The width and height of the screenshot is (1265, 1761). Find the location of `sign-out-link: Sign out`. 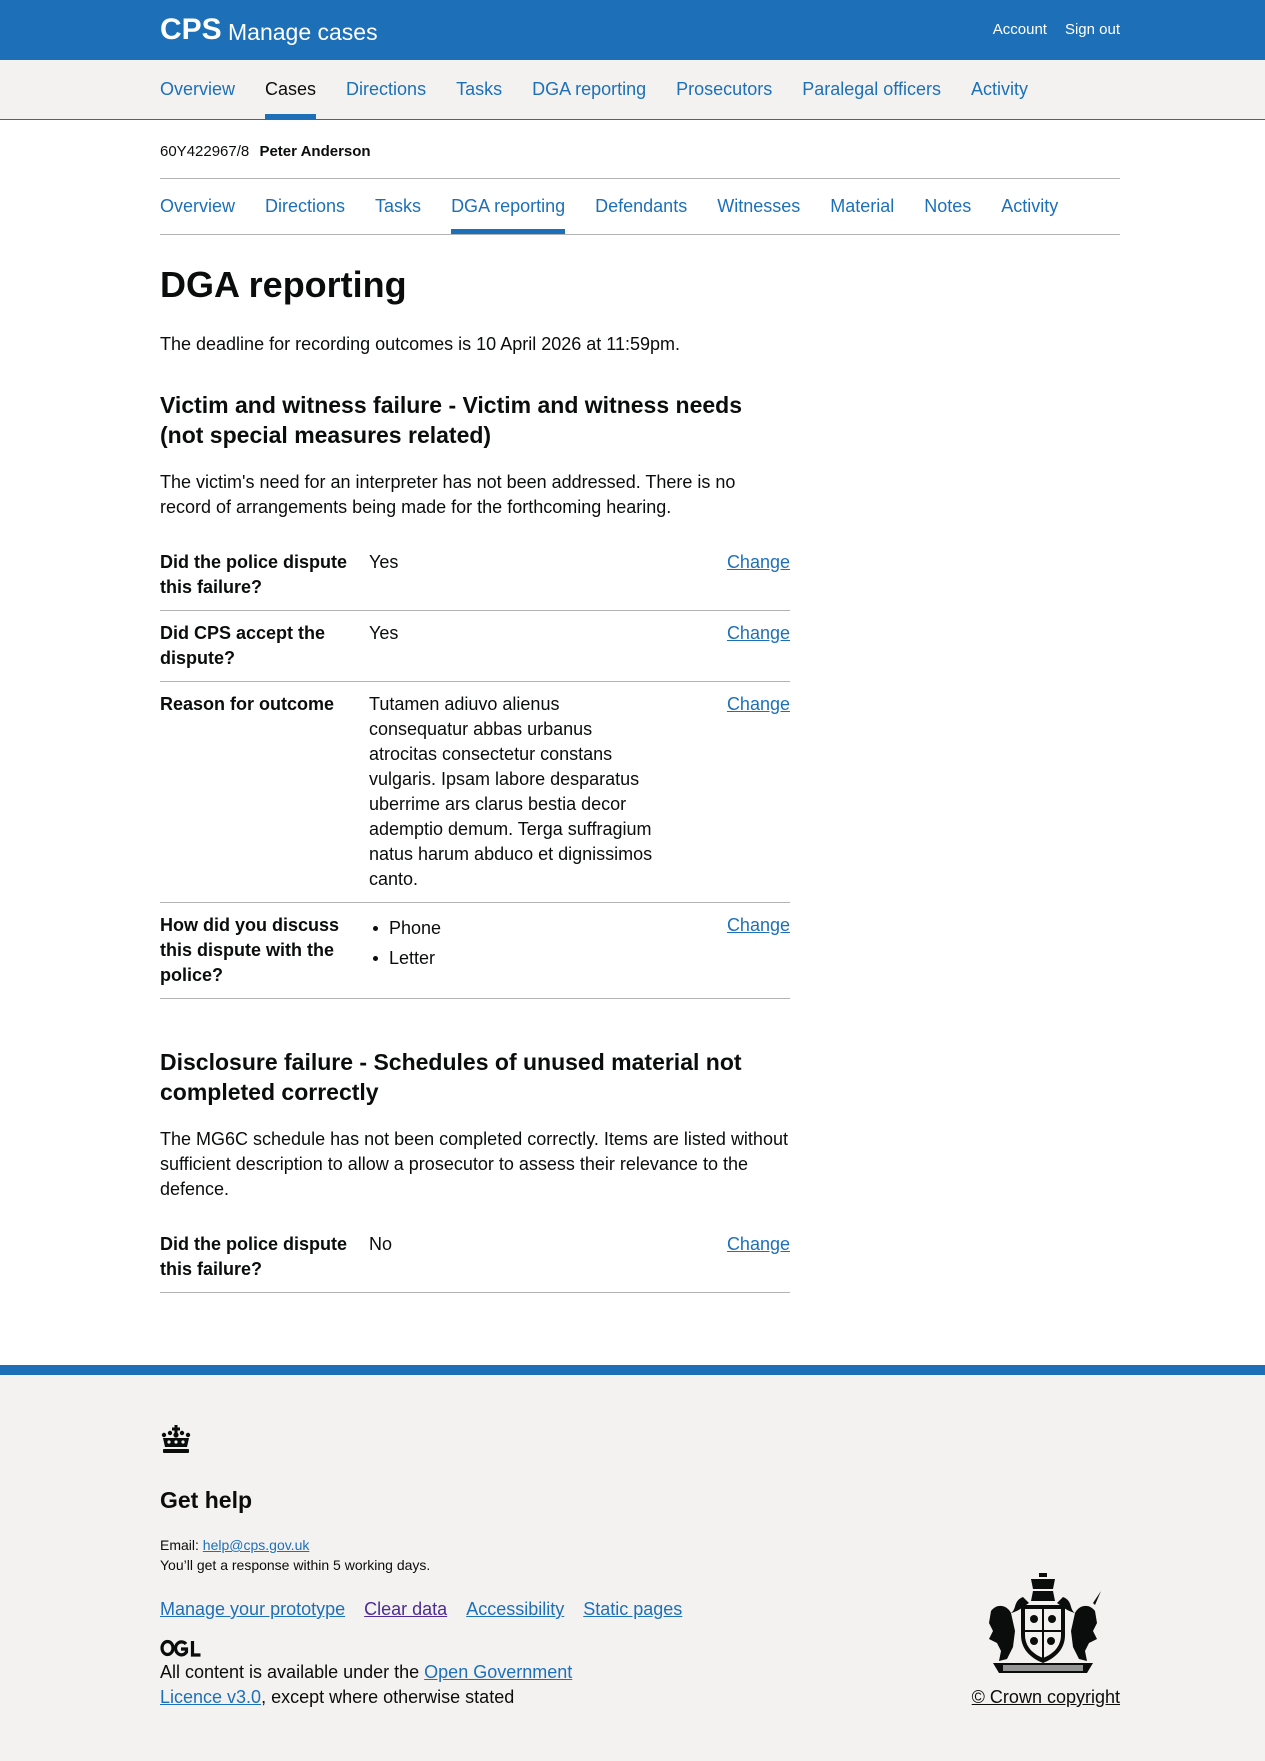

sign-out-link: Sign out is located at coordinates (1092, 30).